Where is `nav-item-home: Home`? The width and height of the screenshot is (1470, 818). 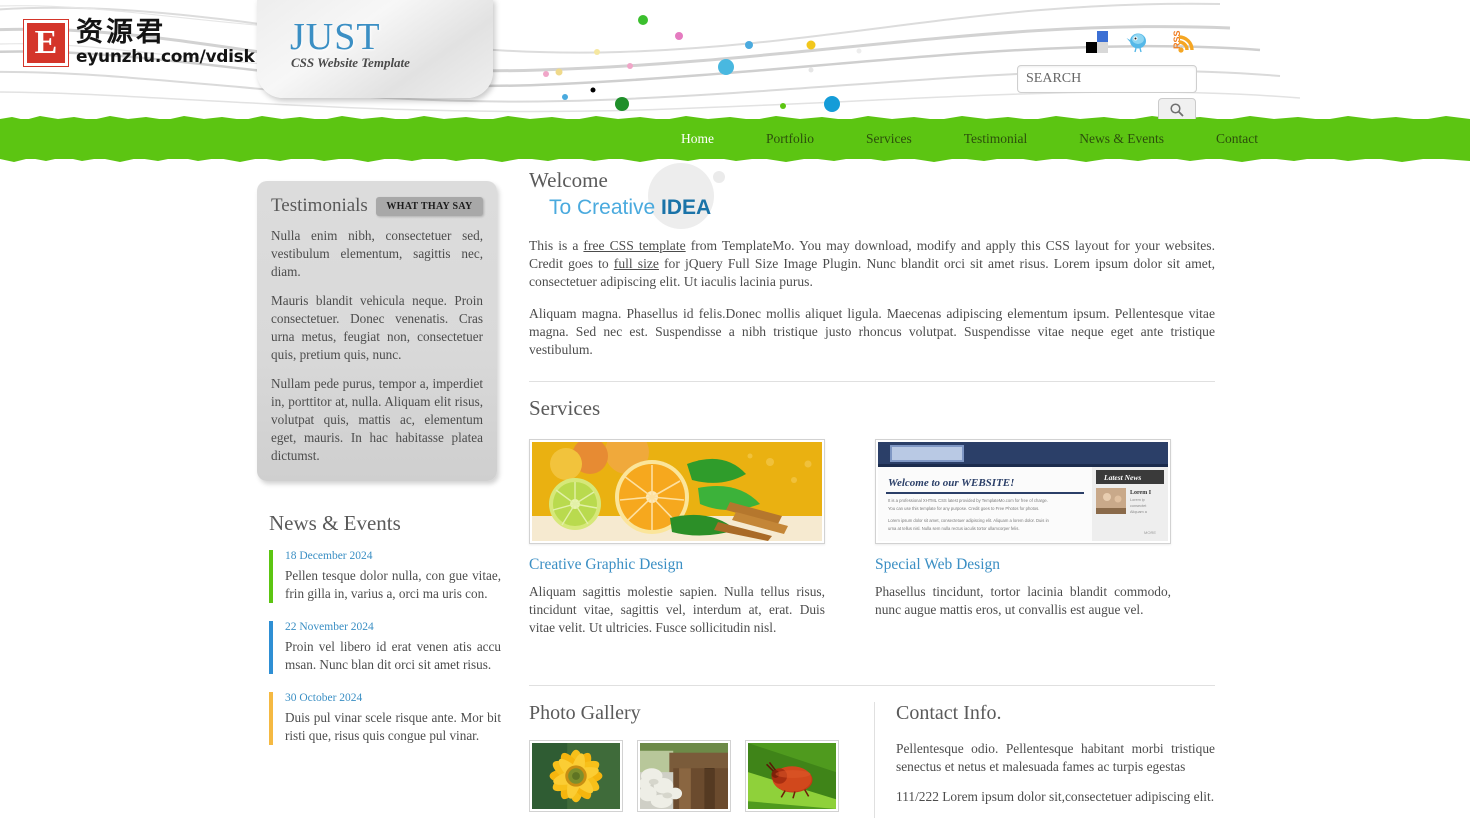
nav-item-home: Home is located at coordinates (697, 139).